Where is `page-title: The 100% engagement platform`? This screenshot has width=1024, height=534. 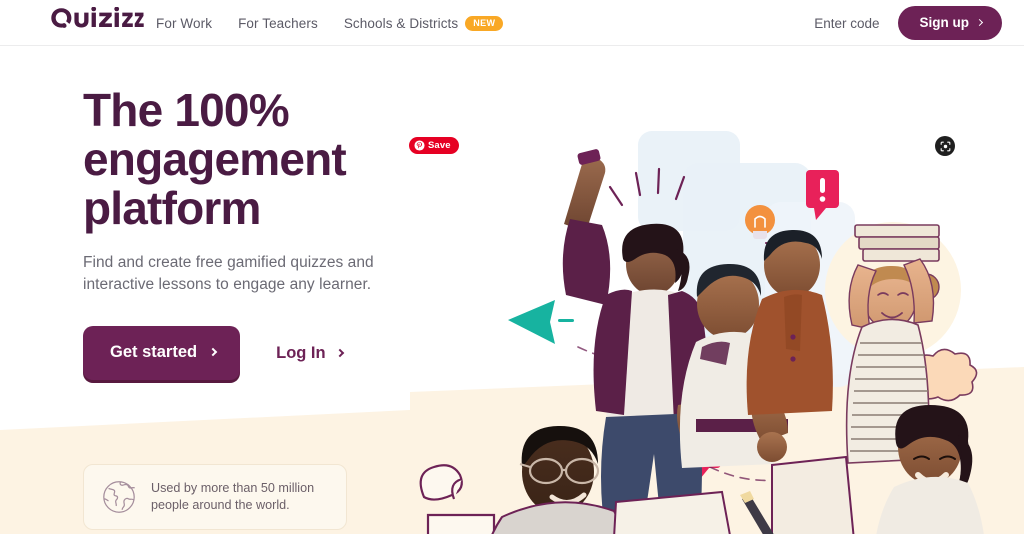
page-title: The 100% engagement platform is located at coordinates (248, 159).